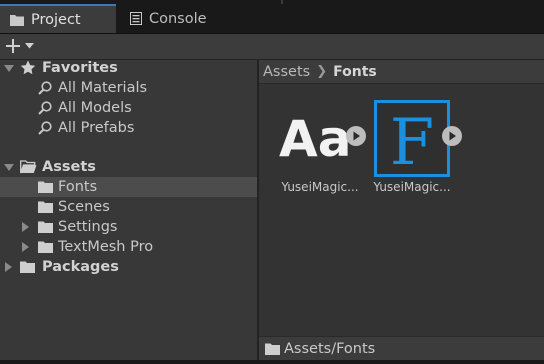 Image resolution: width=544 pixels, height=364 pixels. Describe the element at coordinates (22, 46) in the screenshot. I see `create-asset-button` at that location.